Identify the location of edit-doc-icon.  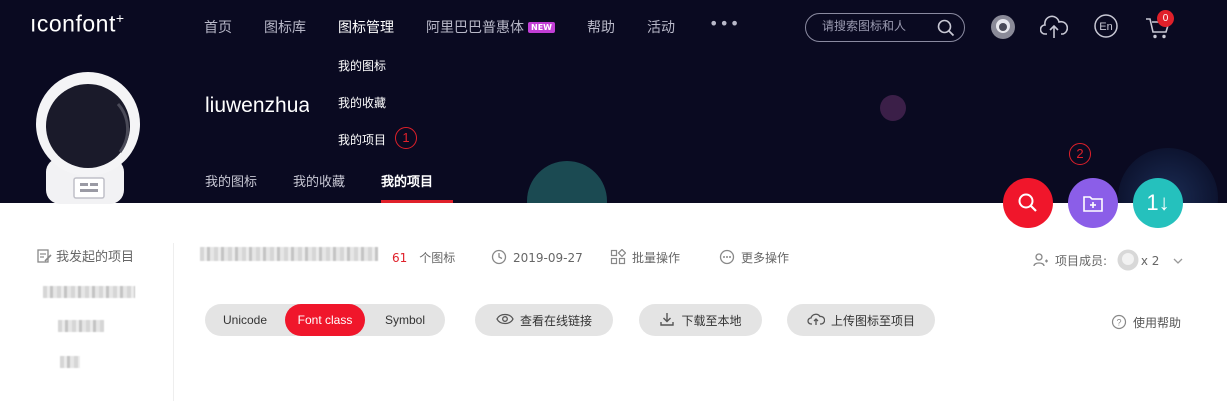
(44, 258).